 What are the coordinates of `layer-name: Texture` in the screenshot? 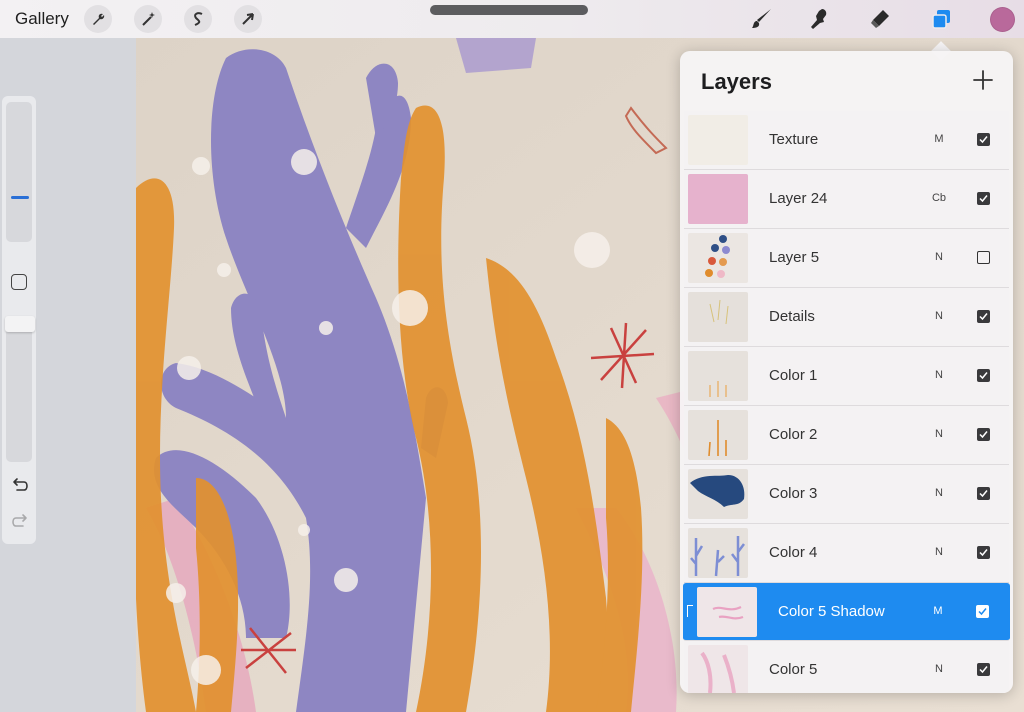 It's located at (794, 139).